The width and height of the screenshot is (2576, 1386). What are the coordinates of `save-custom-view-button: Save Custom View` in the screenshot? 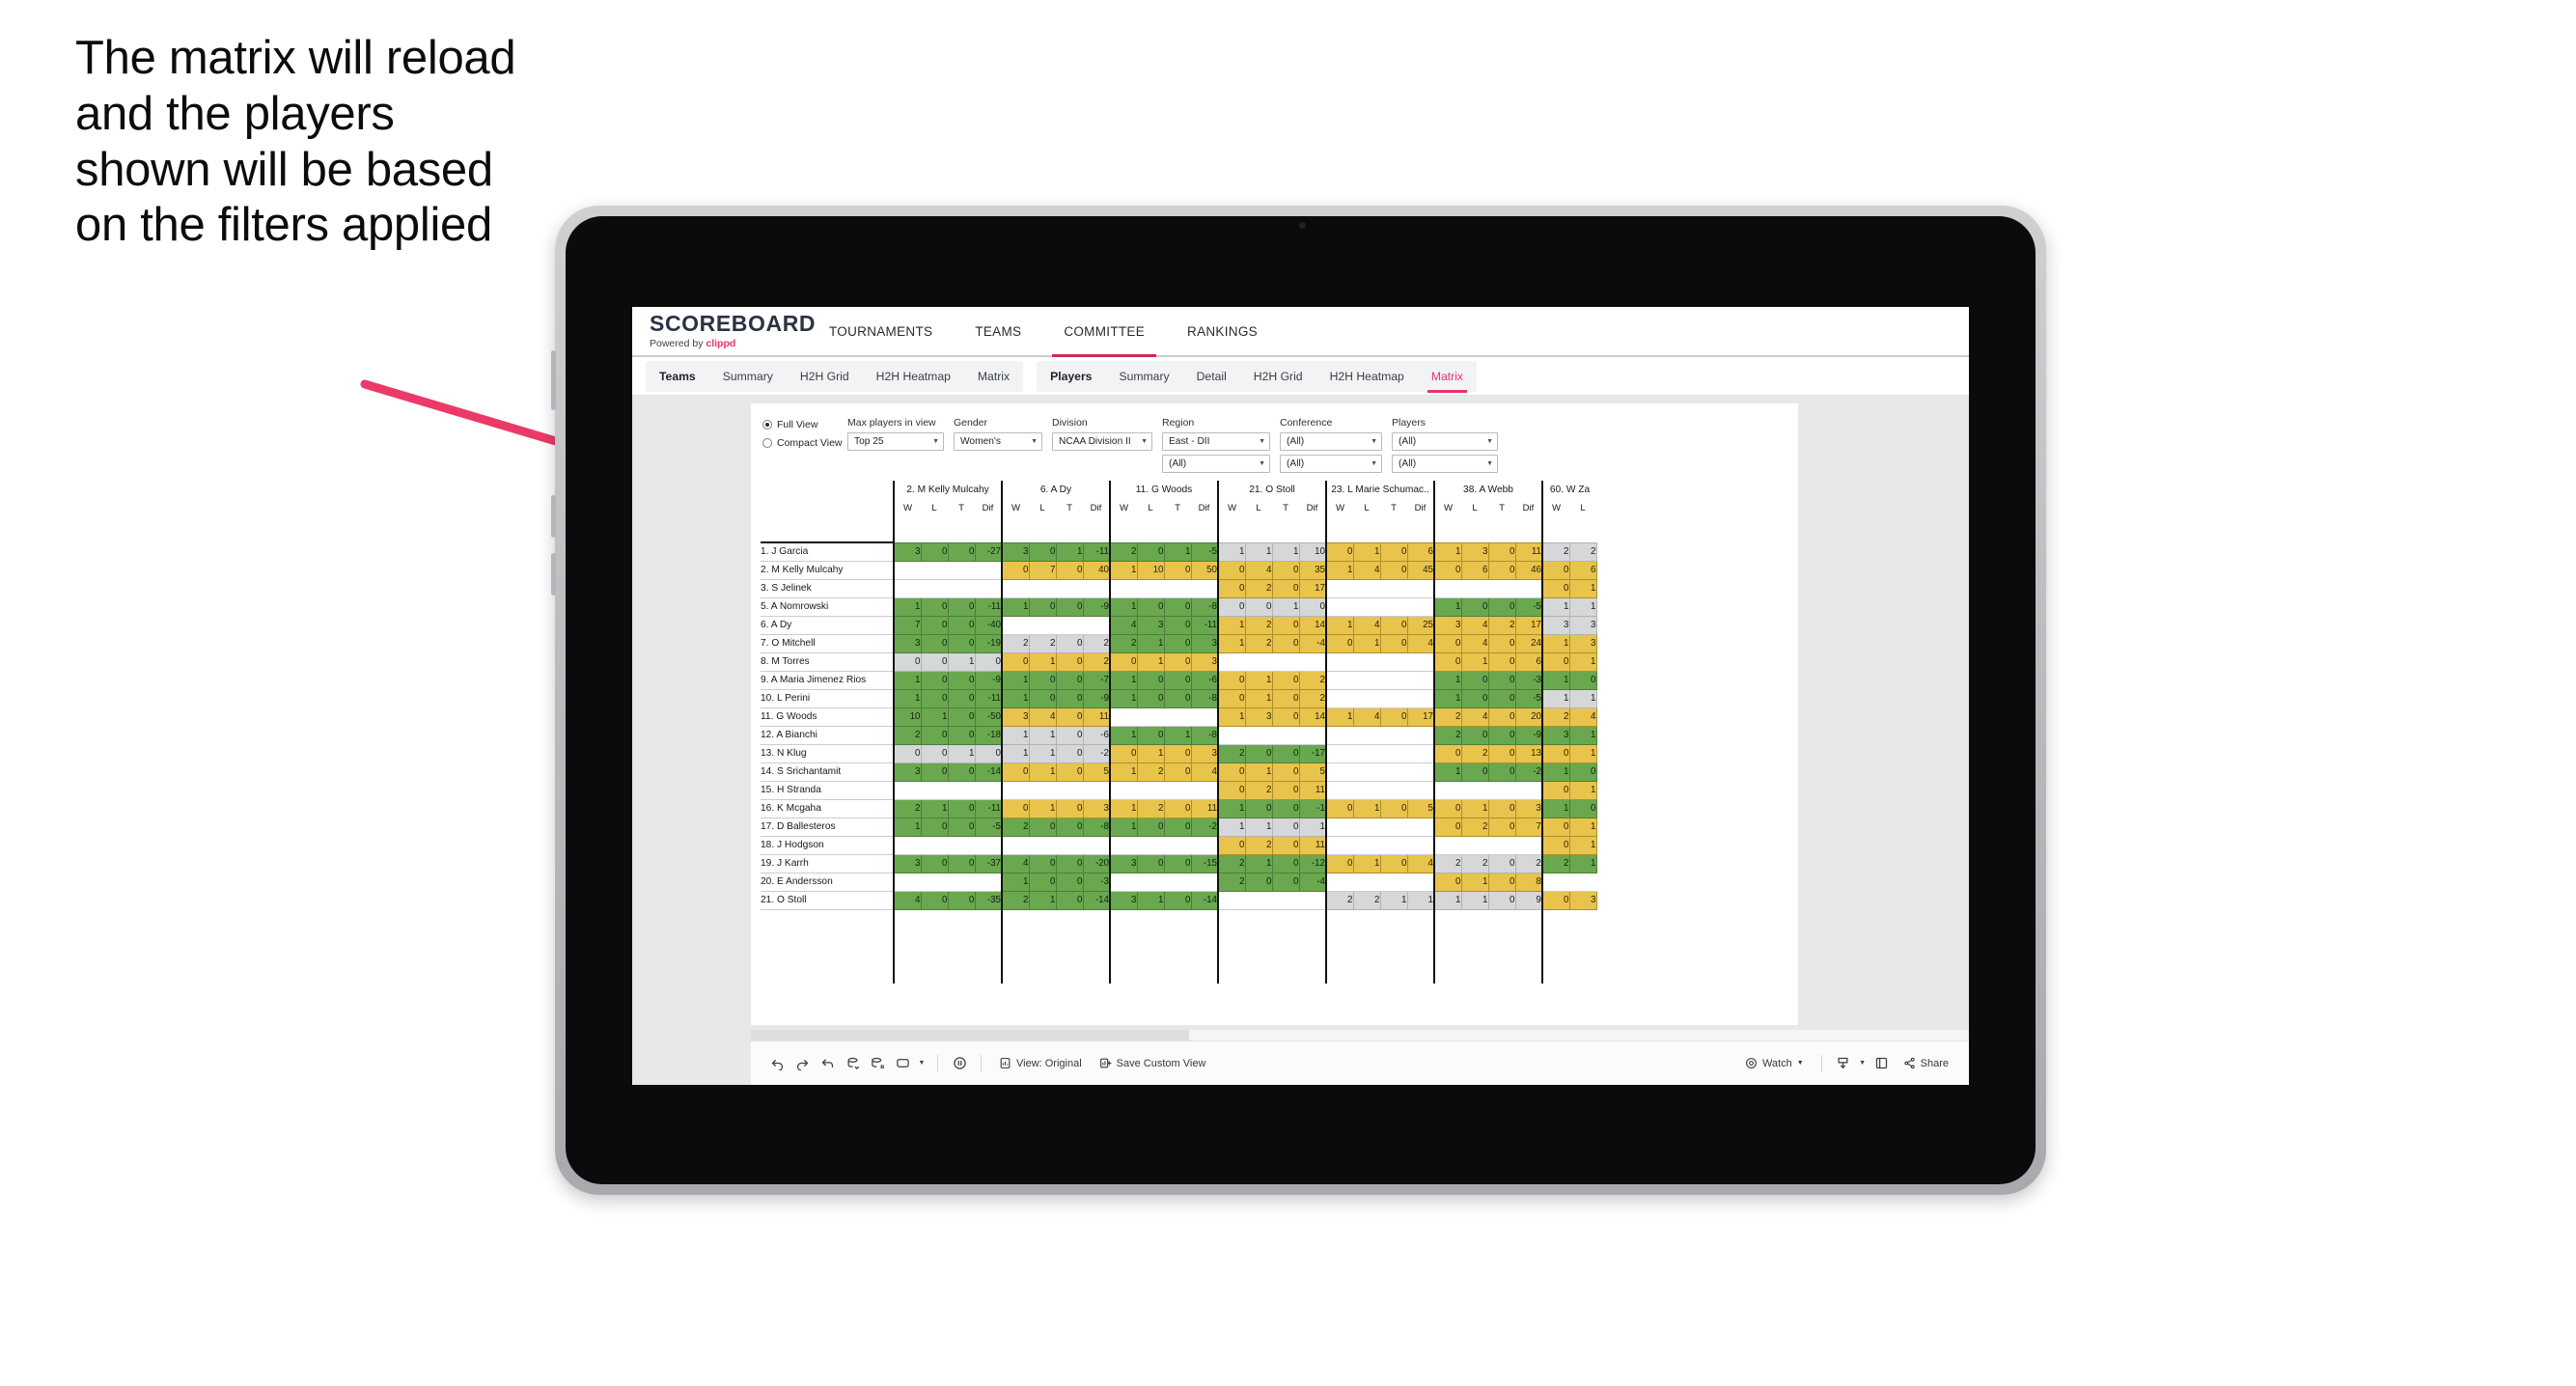 It's located at (1153, 1063).